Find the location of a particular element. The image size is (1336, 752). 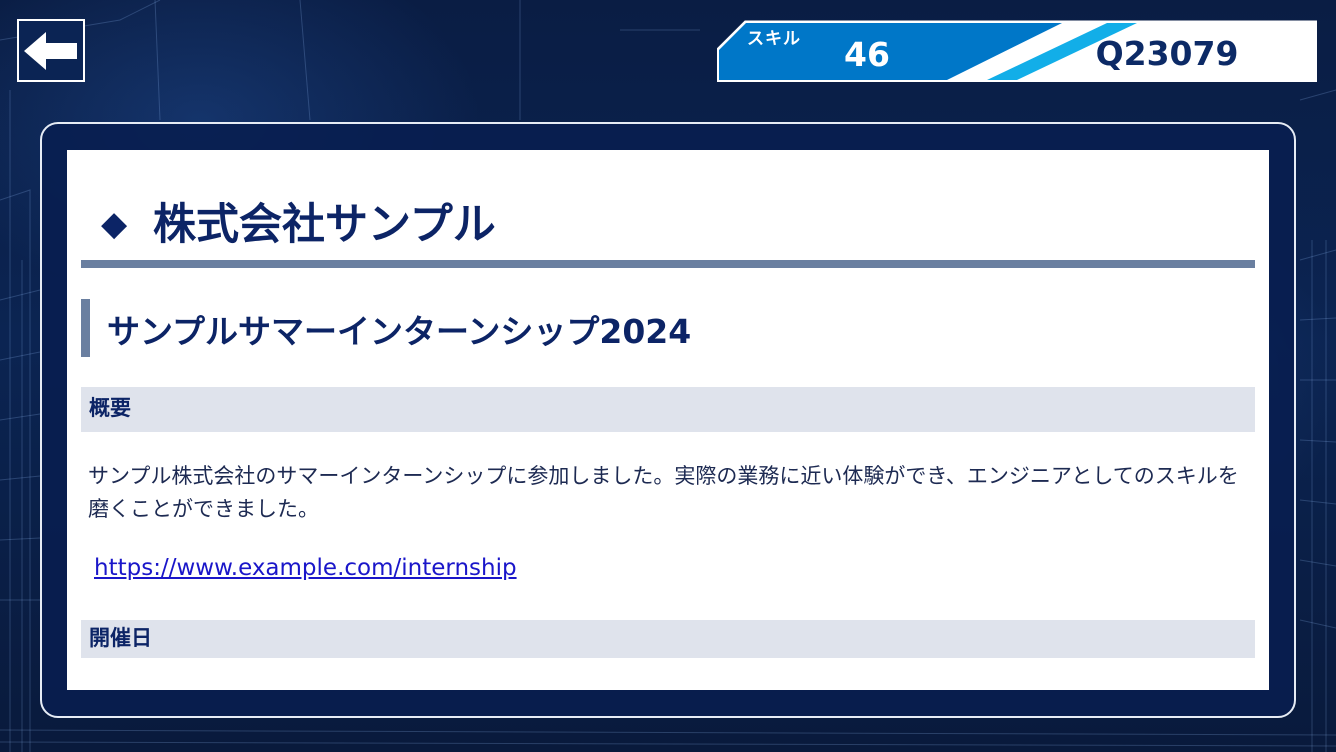

diamond-icon: ◆ is located at coordinates (114, 224).